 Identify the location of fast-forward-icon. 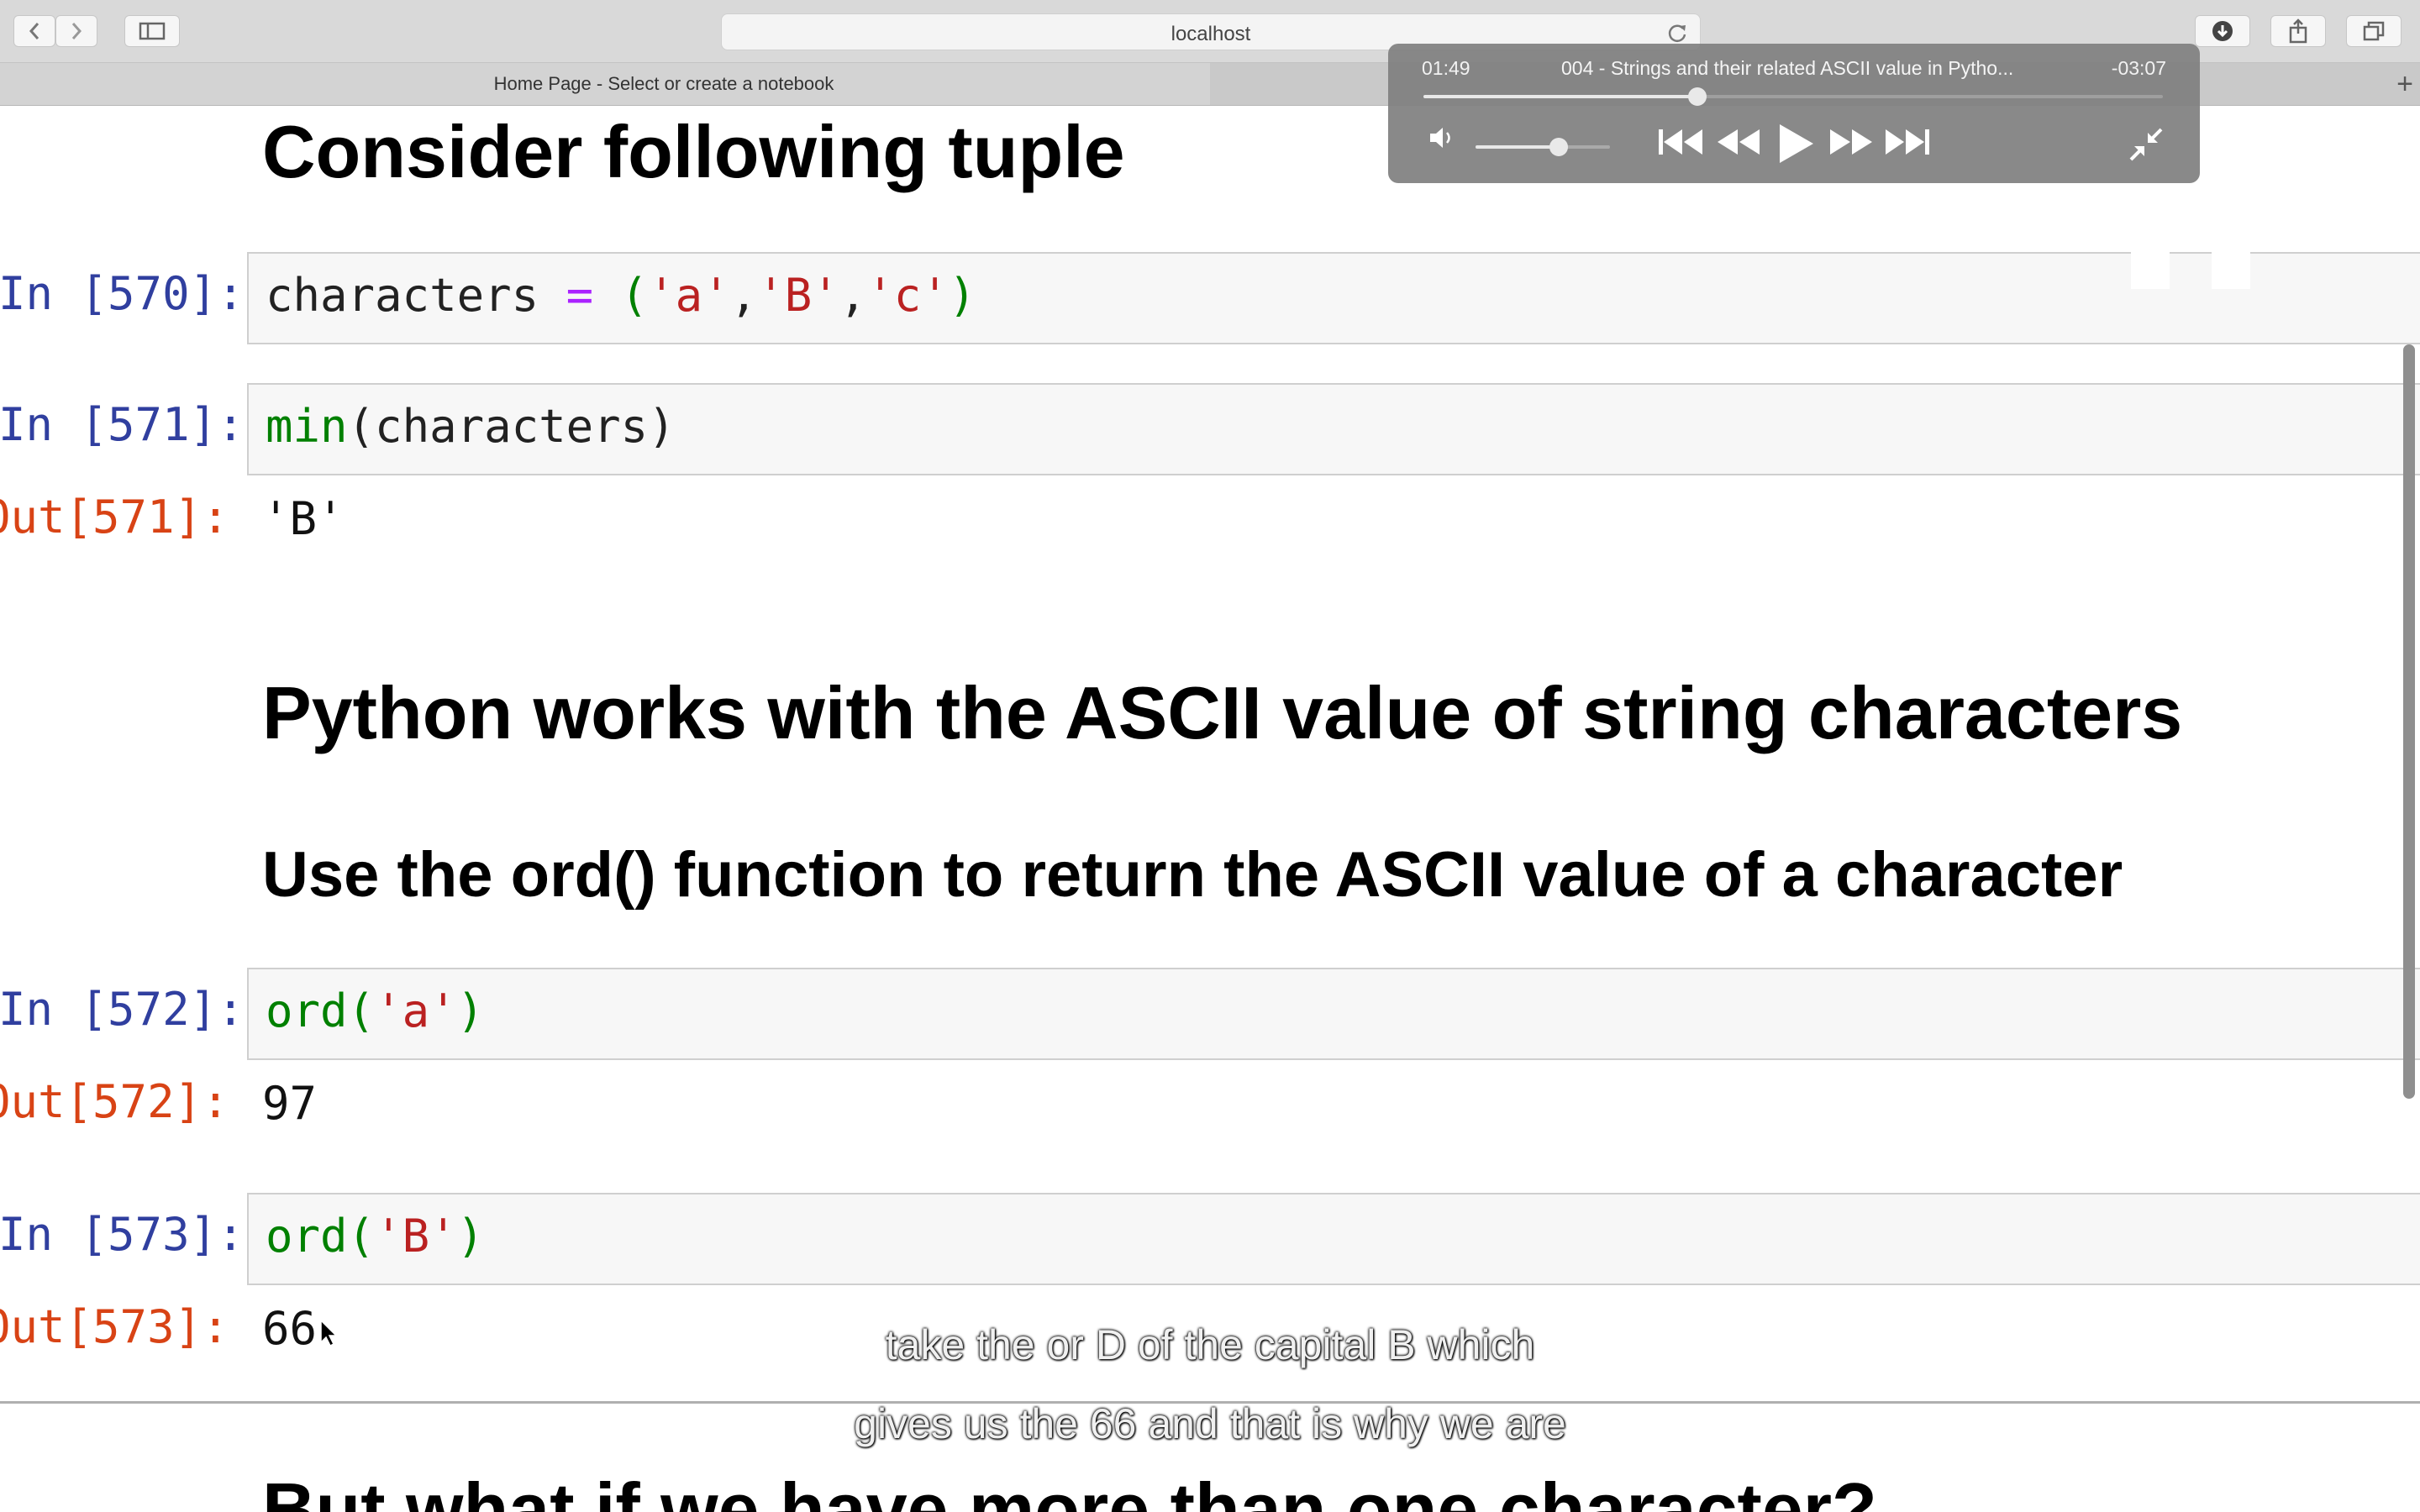
(1851, 142).